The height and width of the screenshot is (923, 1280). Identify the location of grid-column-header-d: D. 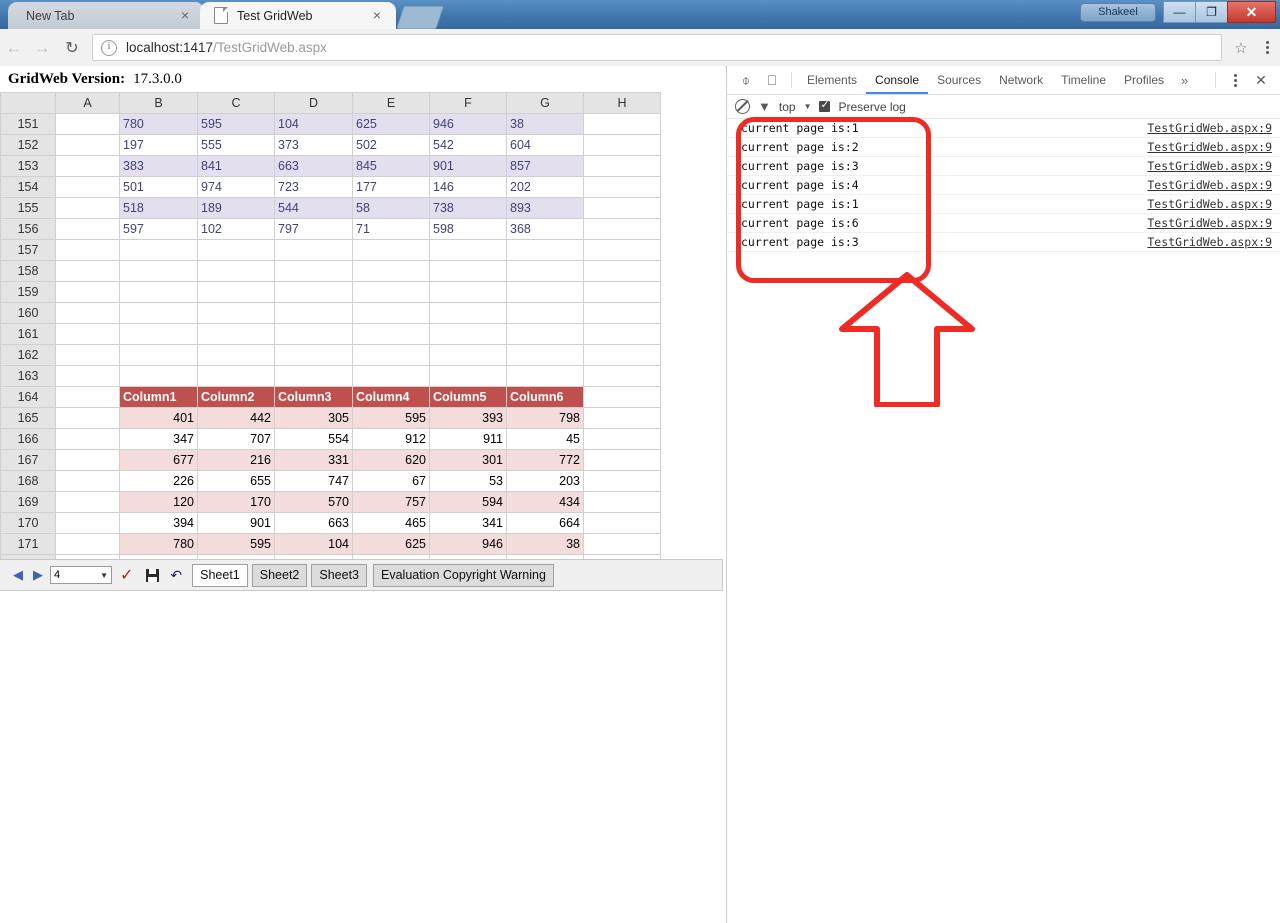
(313, 103).